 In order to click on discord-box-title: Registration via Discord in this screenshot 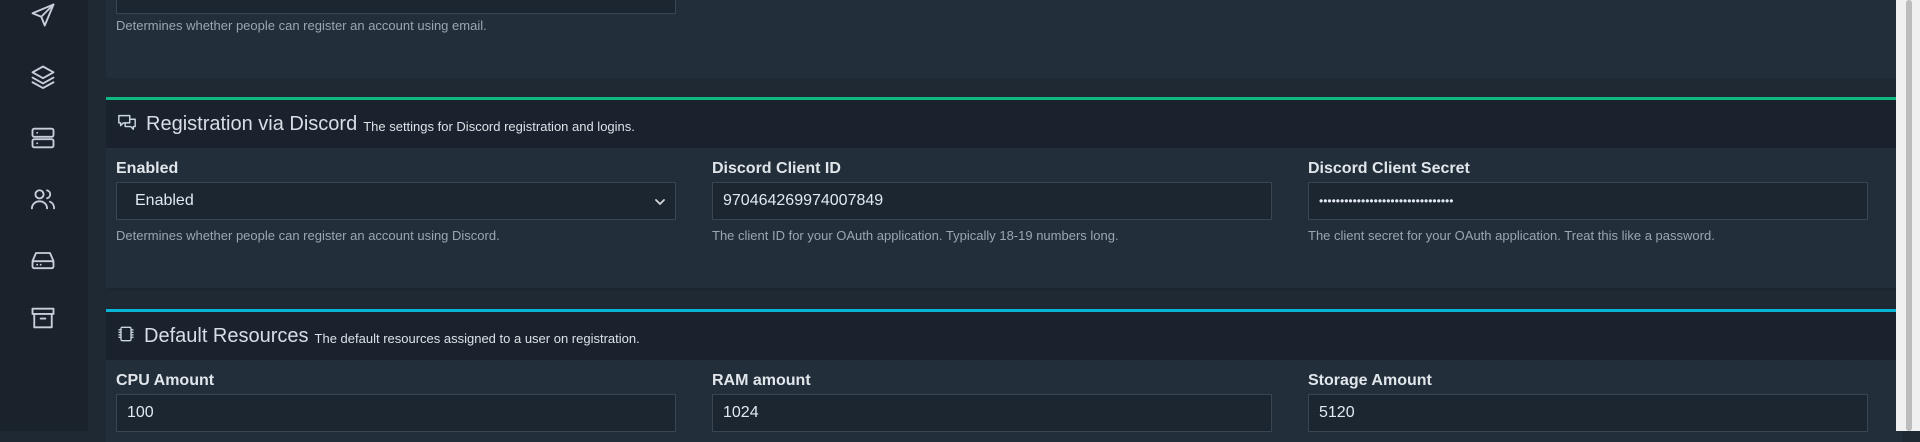, I will do `click(252, 123)`.